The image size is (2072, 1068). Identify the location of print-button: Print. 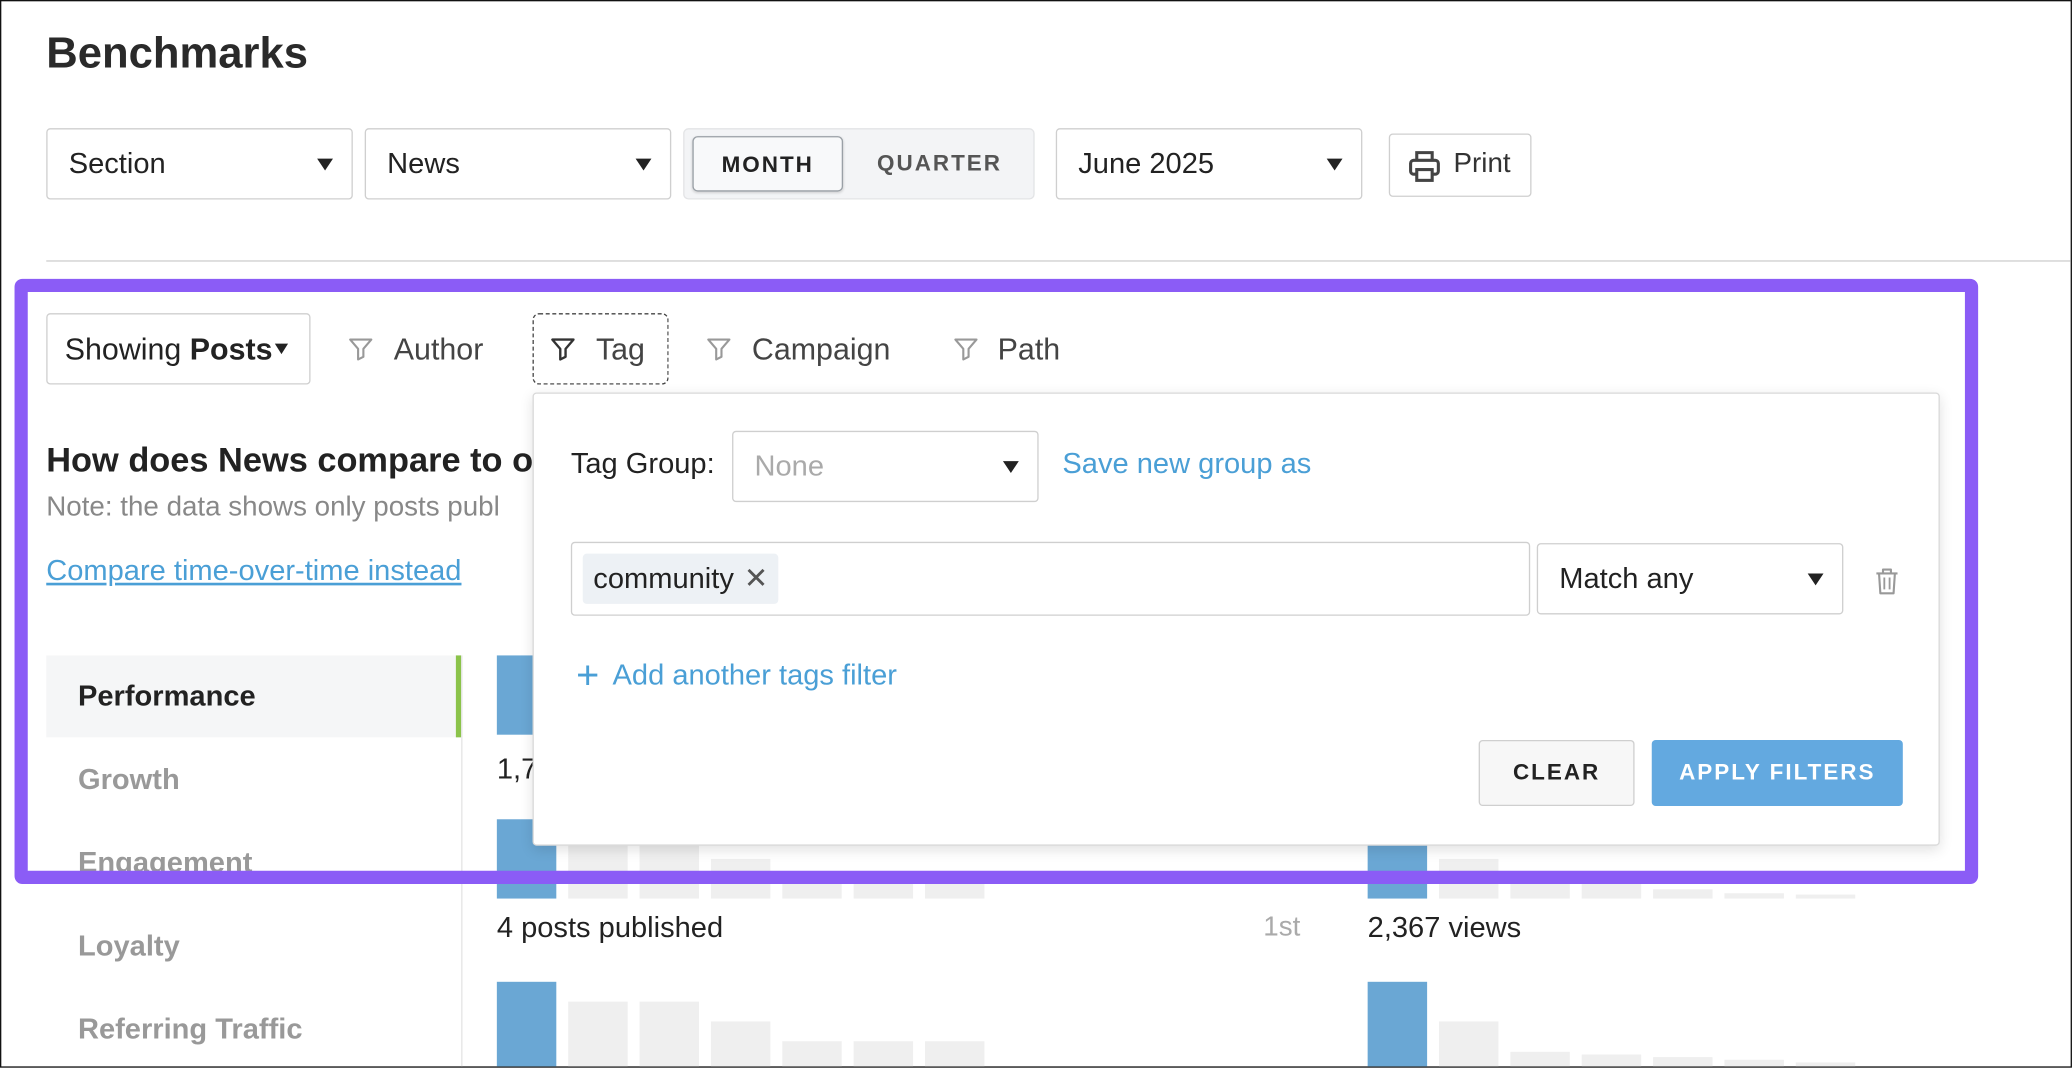
(1460, 165).